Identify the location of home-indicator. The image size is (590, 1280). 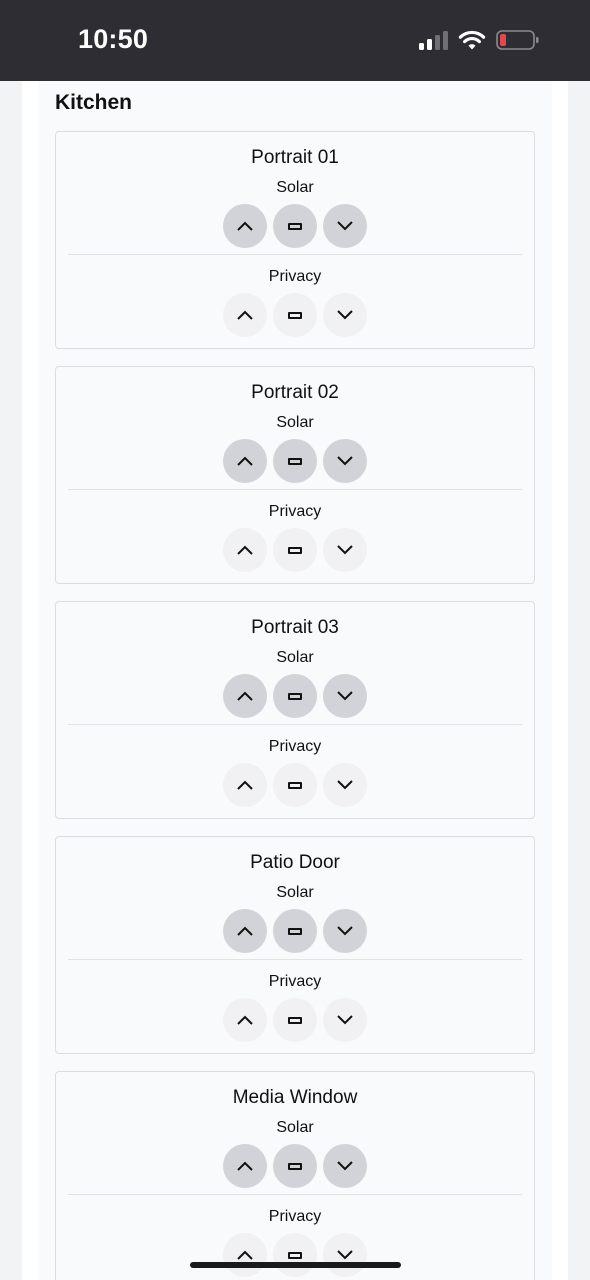
(295, 1265).